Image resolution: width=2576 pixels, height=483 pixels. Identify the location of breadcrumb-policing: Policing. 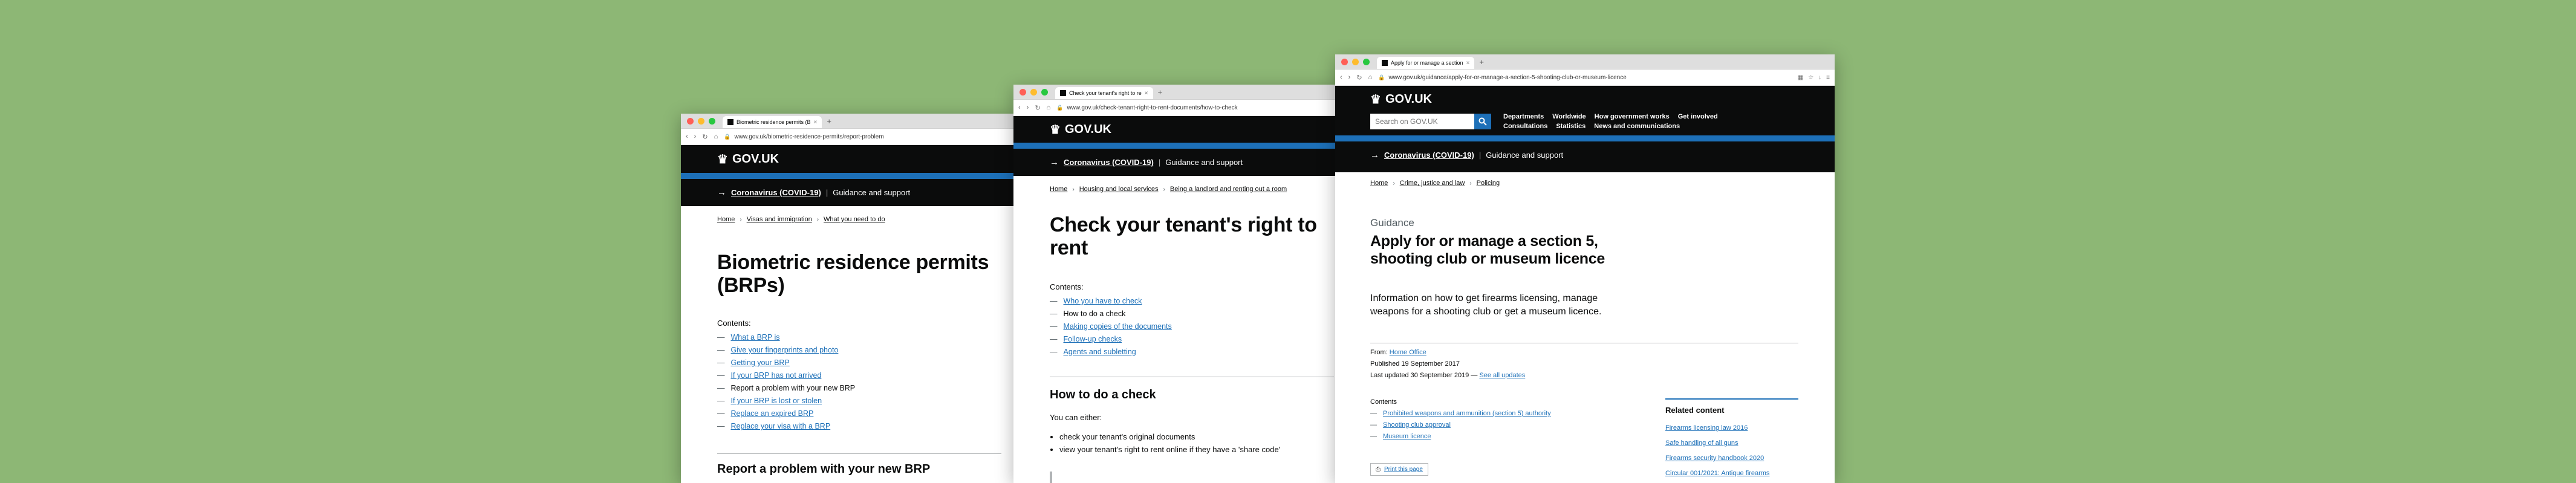
(1488, 183).